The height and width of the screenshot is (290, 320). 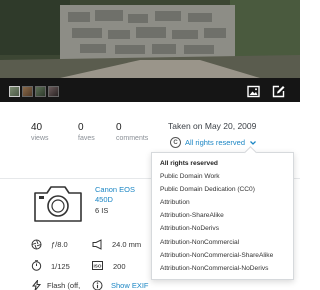 What do you see at coordinates (40, 138) in the screenshot?
I see `views-label: views` at bounding box center [40, 138].